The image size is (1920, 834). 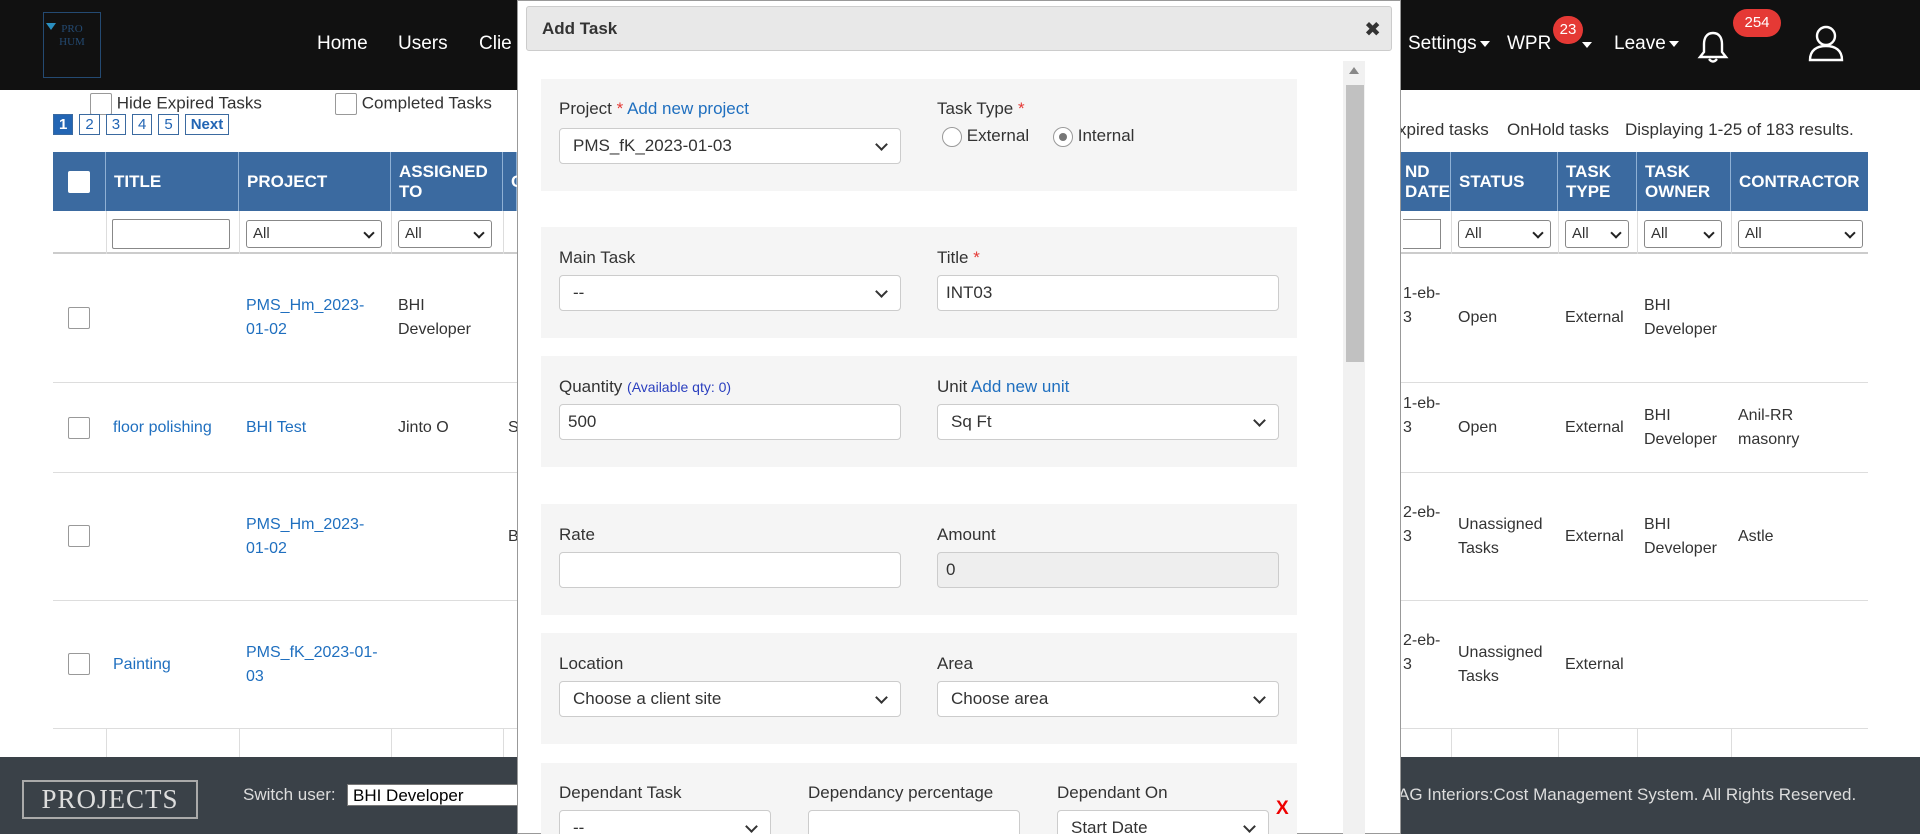 I want to click on projects-button: PROJECTS, so click(x=110, y=799).